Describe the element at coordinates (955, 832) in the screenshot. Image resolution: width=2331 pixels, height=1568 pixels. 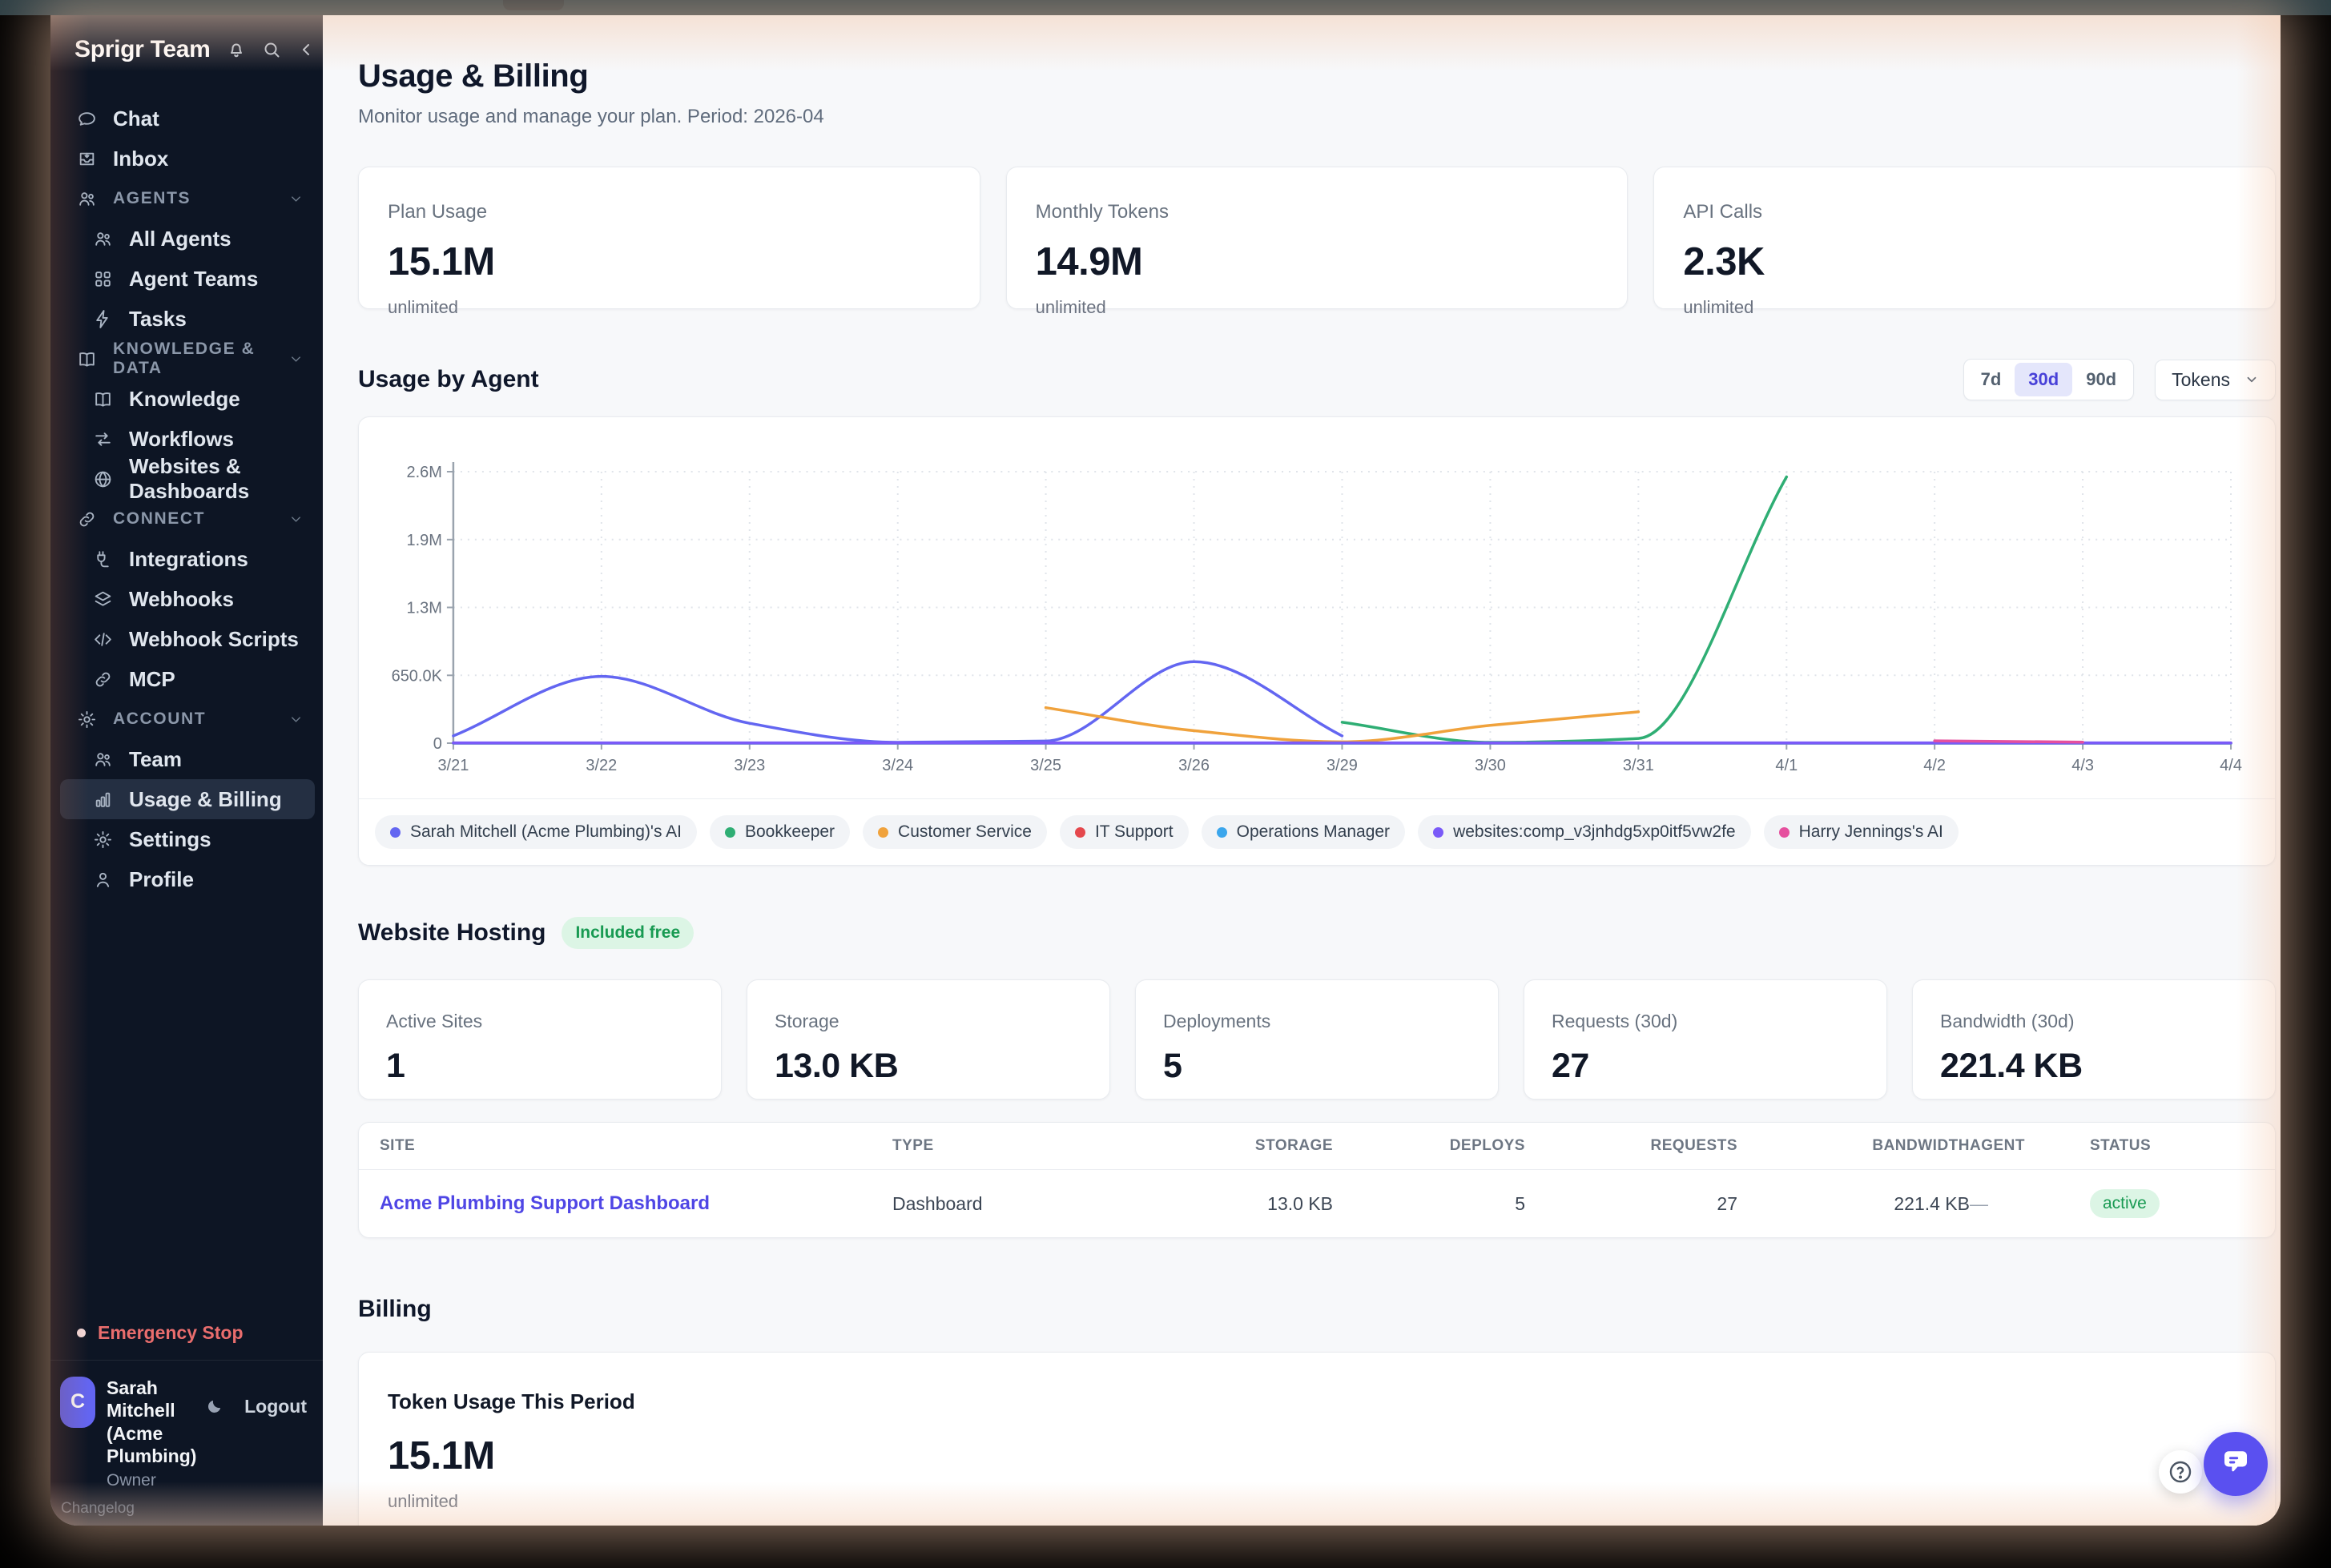
I see `legend-item-customer-service: Customer Service` at that location.